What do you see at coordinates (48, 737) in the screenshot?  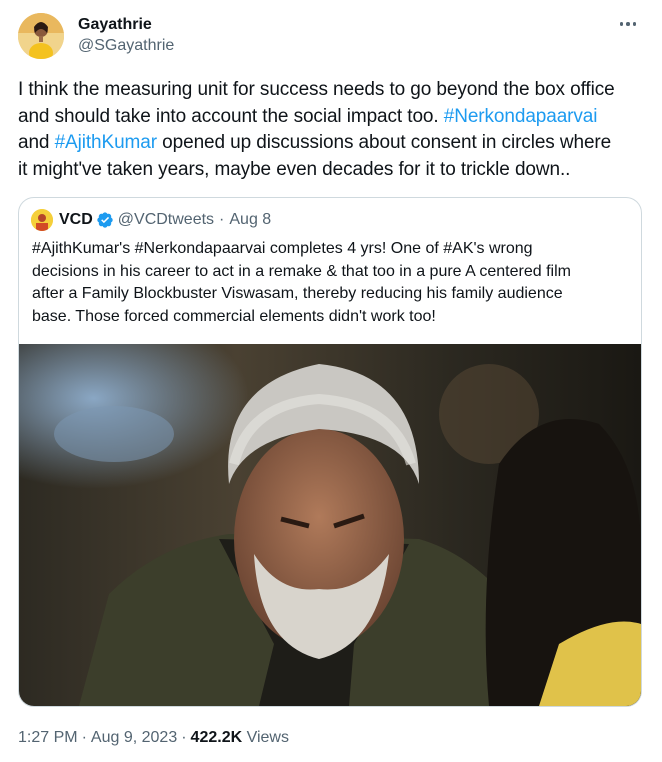 I see `tweet-time: 1:27 PM` at bounding box center [48, 737].